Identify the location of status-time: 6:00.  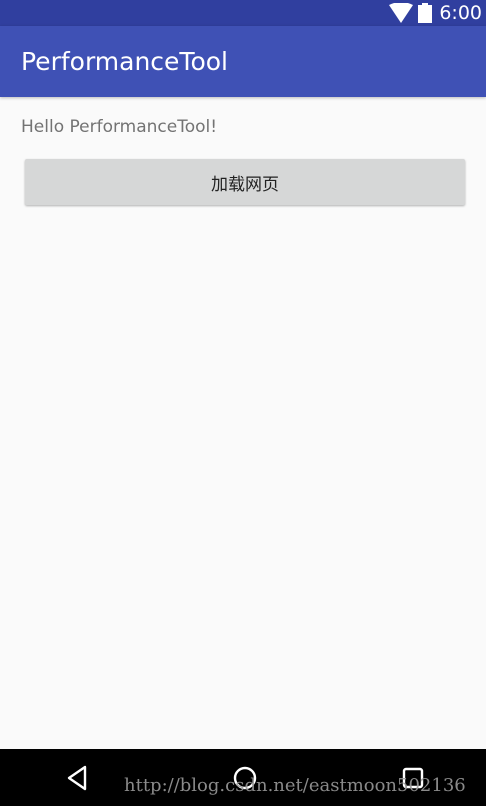
(460, 13).